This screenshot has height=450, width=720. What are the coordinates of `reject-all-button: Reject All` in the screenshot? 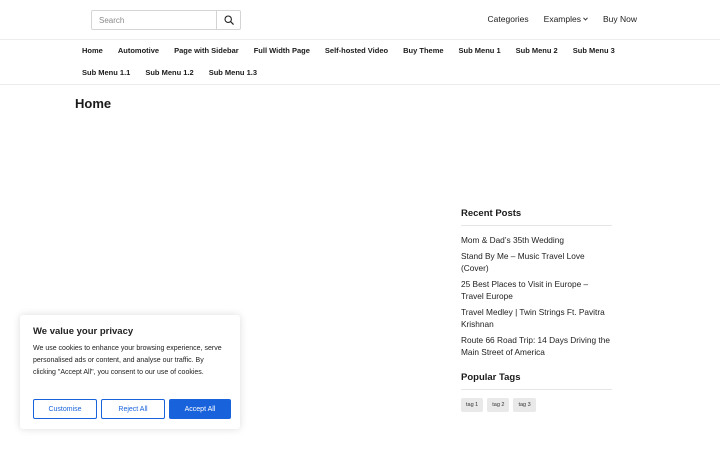 It's located at (133, 409).